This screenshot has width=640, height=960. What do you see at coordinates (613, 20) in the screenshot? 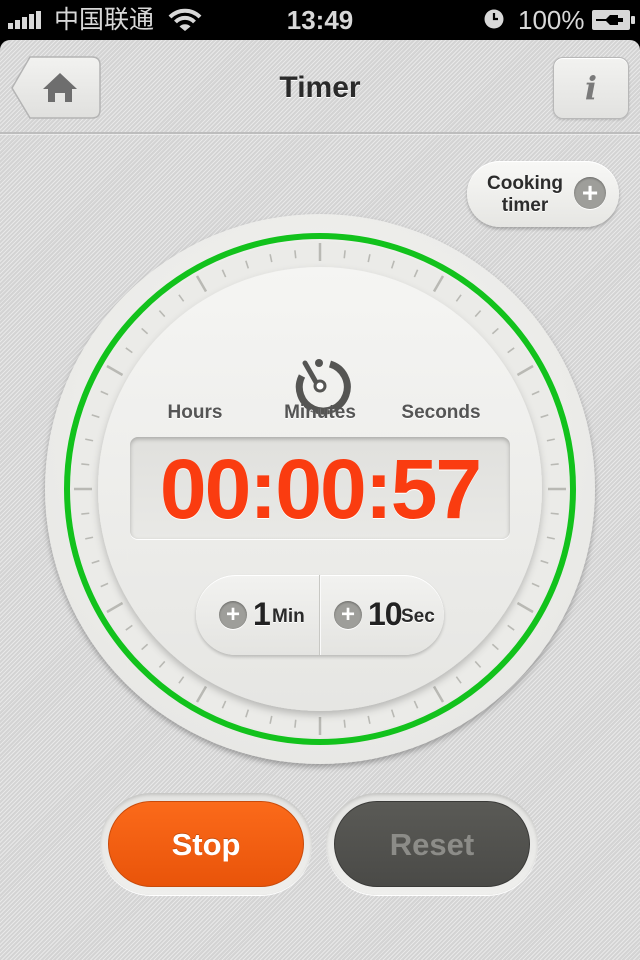
I see `battery-charging-icon` at bounding box center [613, 20].